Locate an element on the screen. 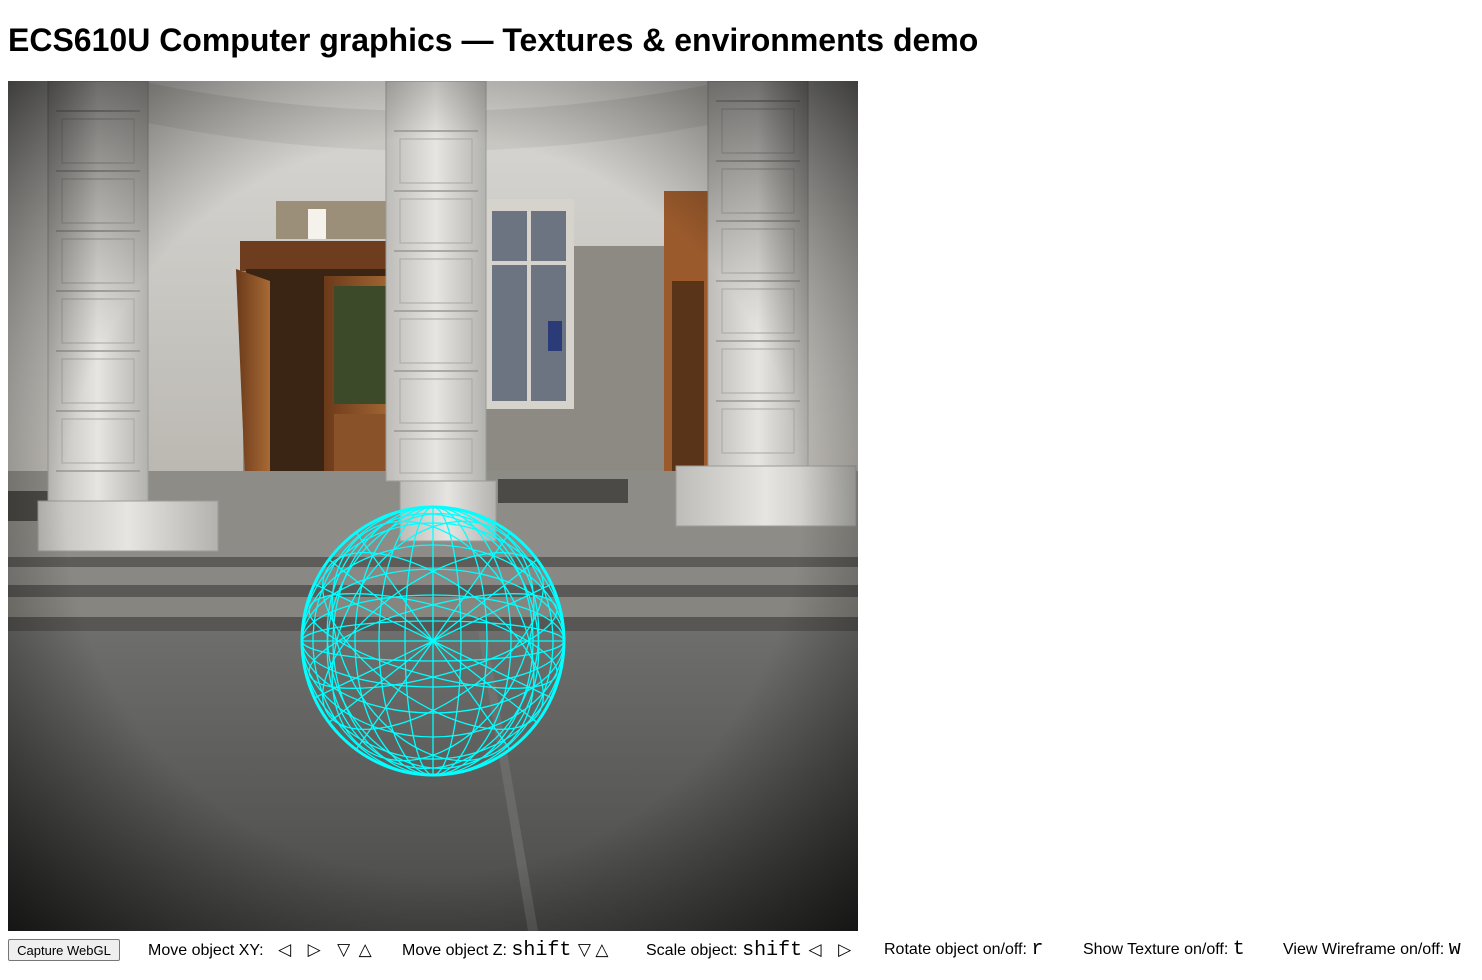 The width and height of the screenshot is (1482, 980). move-left-arrow-icon: ◁ is located at coordinates (284, 950).